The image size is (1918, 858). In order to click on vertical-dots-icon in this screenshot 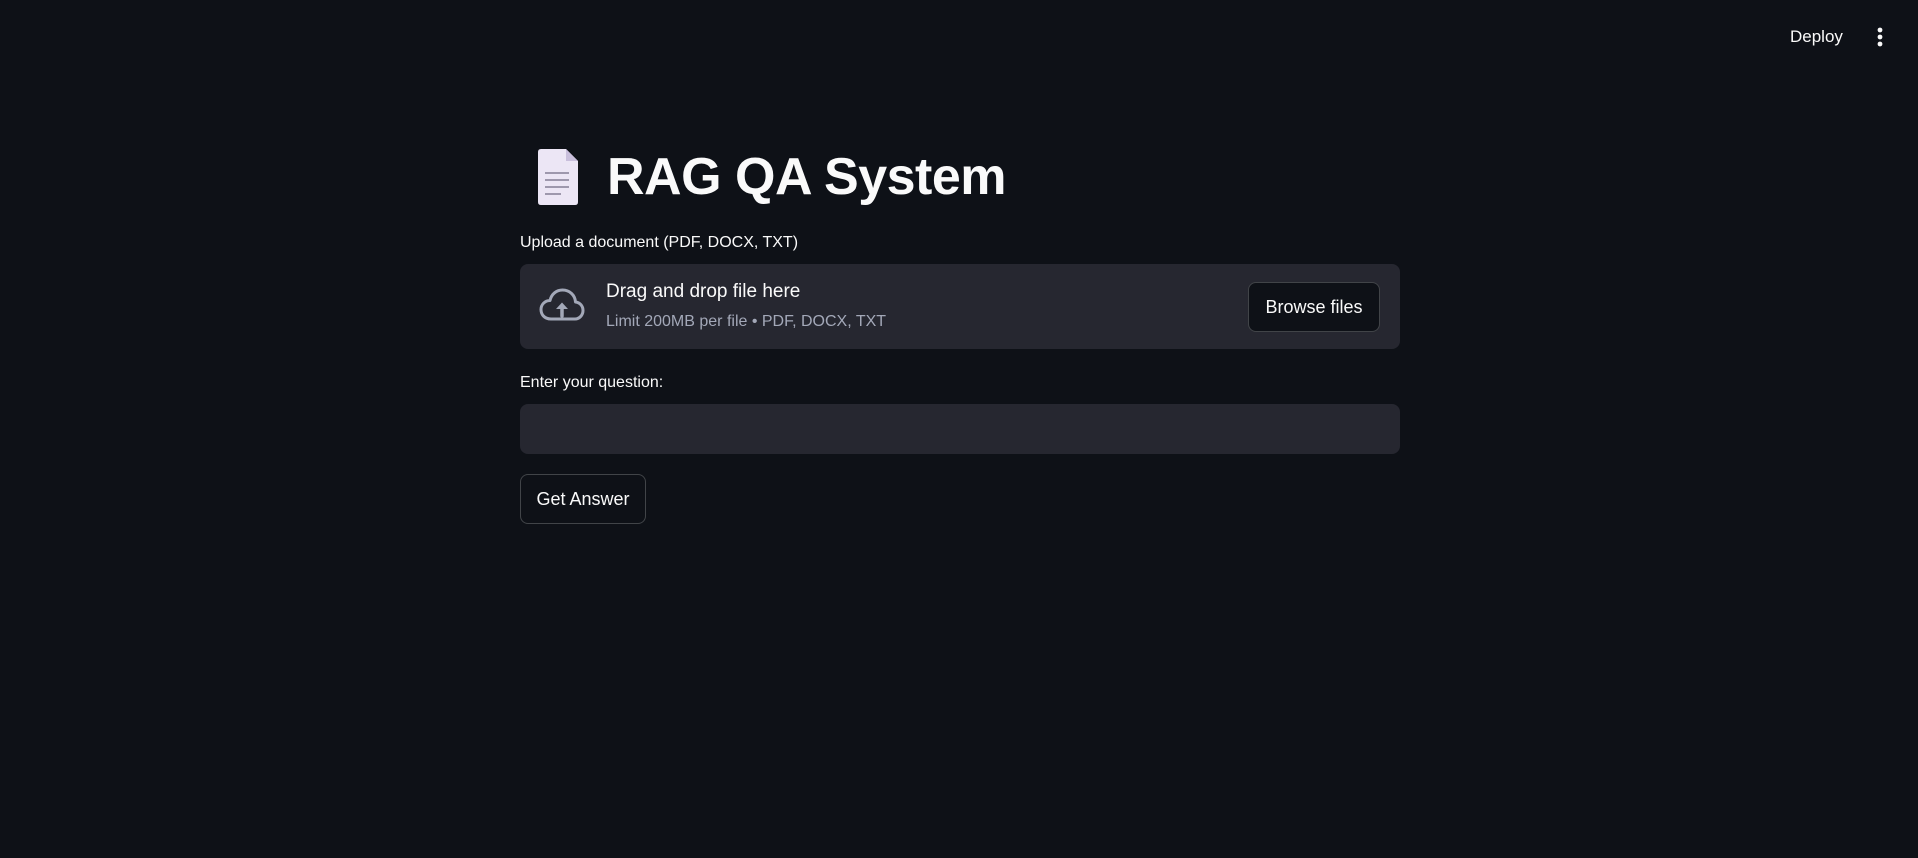, I will do `click(1880, 37)`.